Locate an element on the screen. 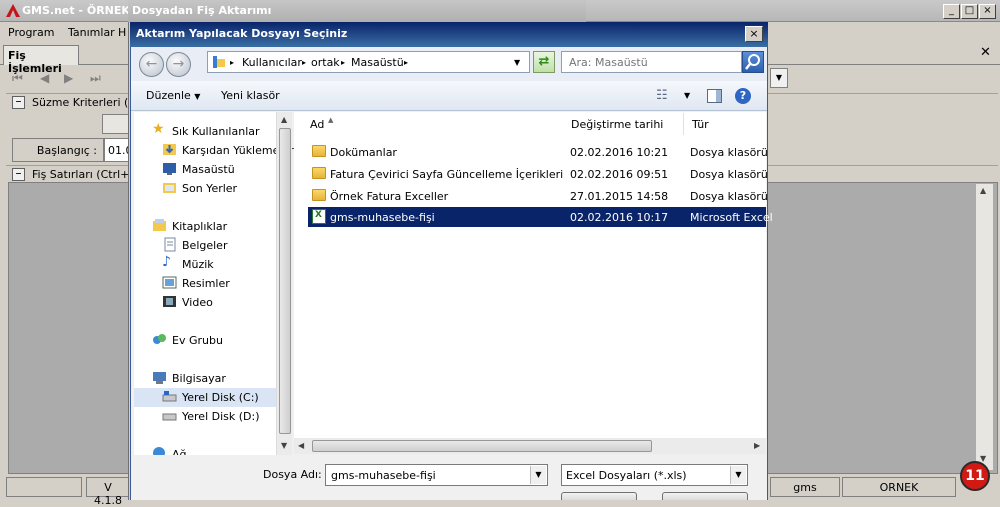 Image resolution: width=1000 pixels, height=507 pixels. file-type: Dosya klasörü is located at coordinates (729, 152).